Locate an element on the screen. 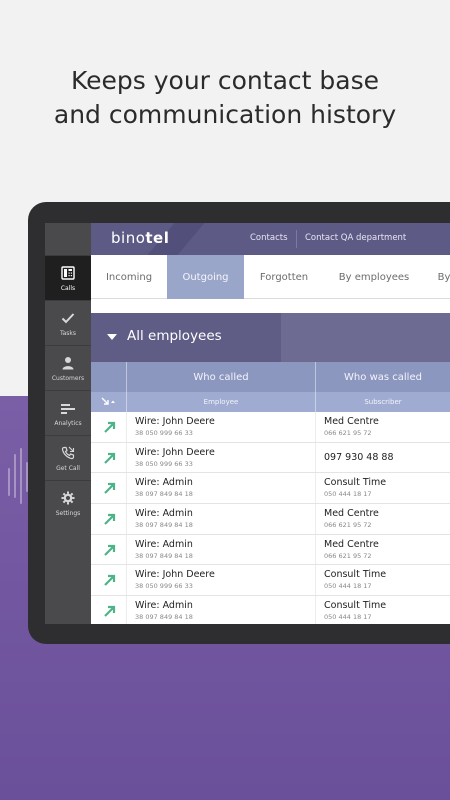  sidebar-item-label: Customers is located at coordinates (68, 378).